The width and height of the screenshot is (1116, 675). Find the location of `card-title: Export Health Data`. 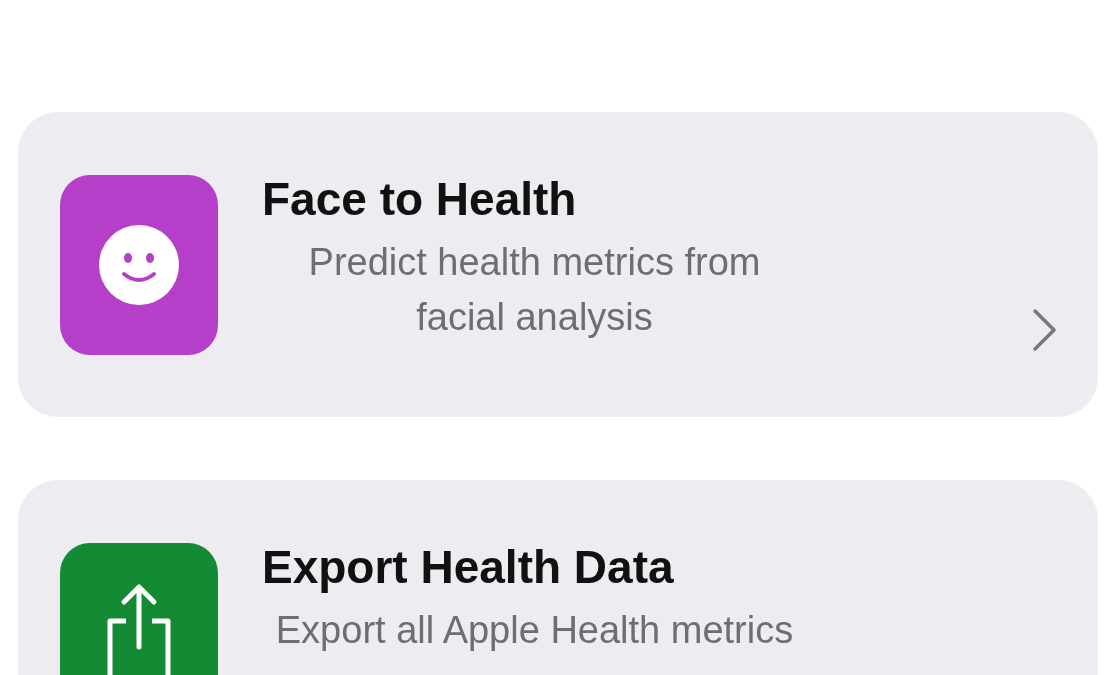

card-title: Export Health Data is located at coordinates (468, 567).